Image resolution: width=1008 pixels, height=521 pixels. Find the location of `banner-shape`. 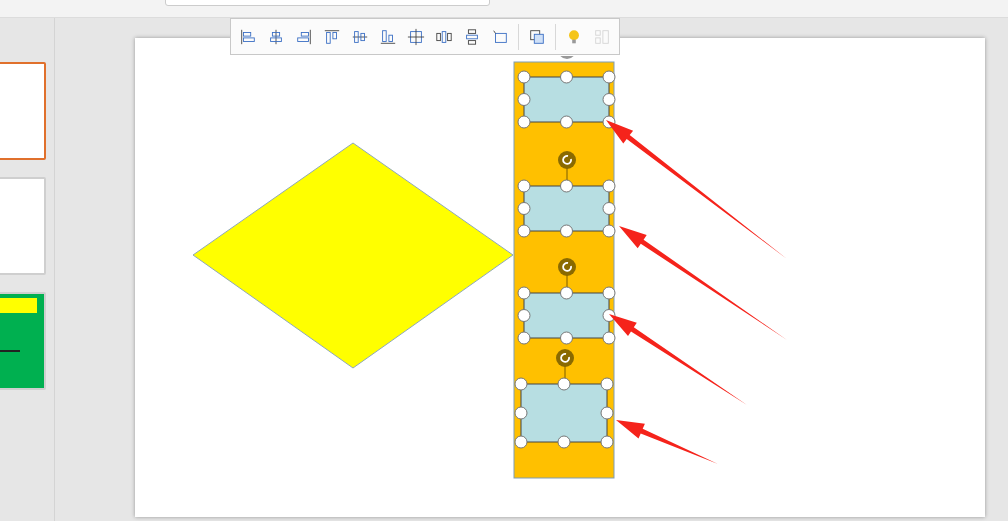

banner-shape is located at coordinates (18, 305).